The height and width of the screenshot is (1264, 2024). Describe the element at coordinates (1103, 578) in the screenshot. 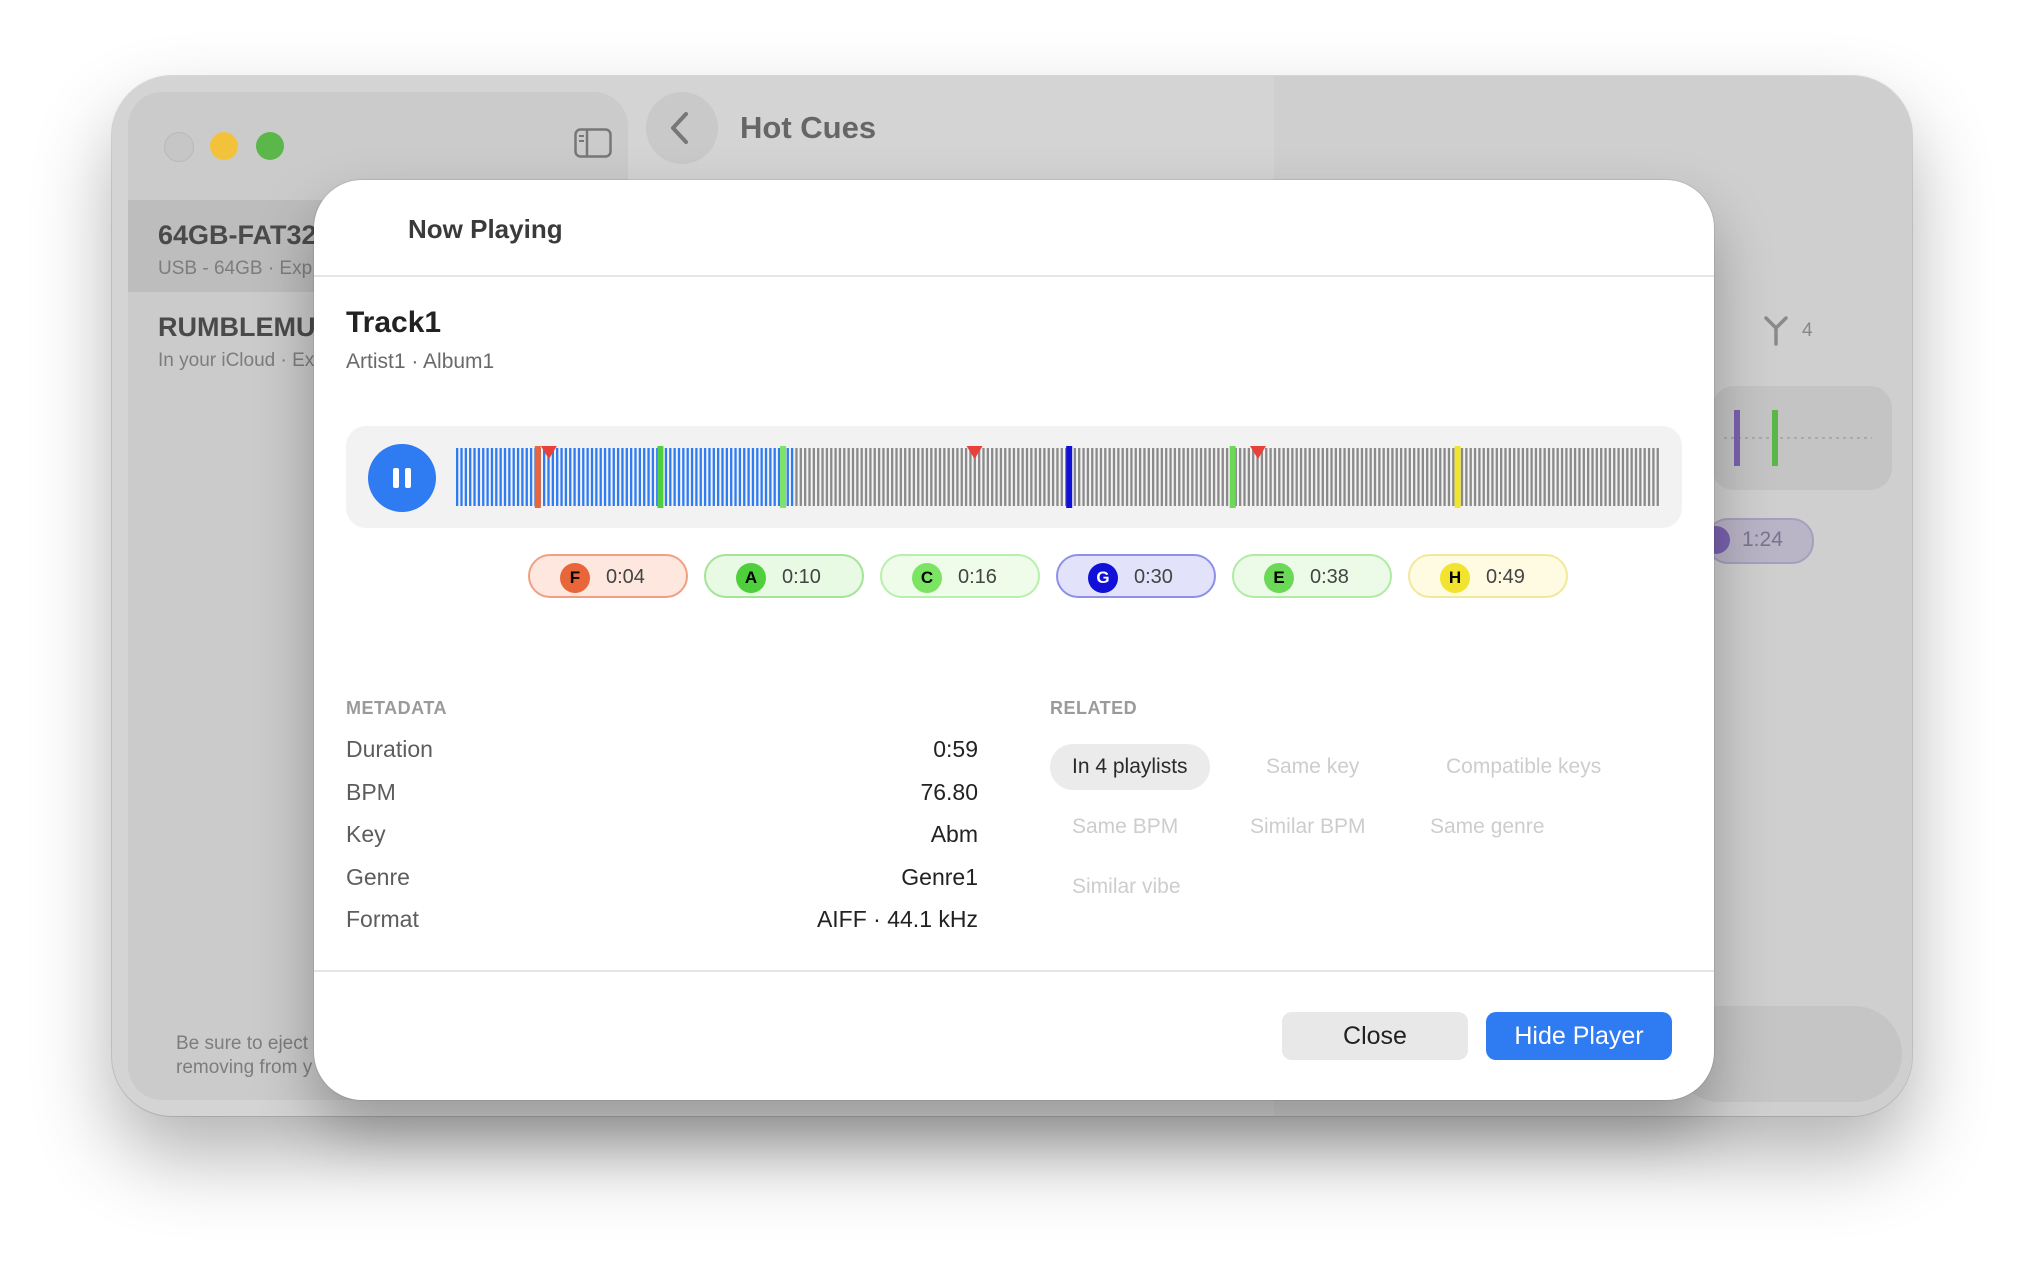

I see `cue-letter-badge: G` at that location.